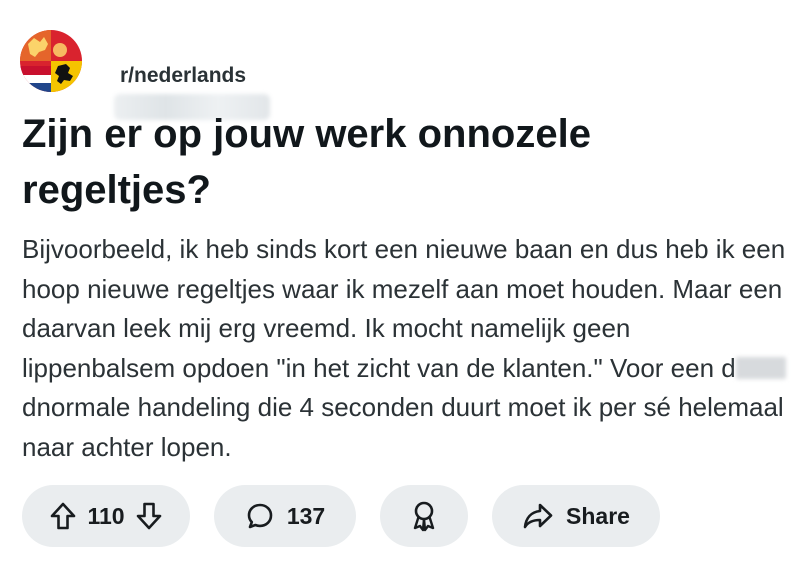 The image size is (800, 577). Describe the element at coordinates (760, 367) in the screenshot. I see `censored-word` at that location.